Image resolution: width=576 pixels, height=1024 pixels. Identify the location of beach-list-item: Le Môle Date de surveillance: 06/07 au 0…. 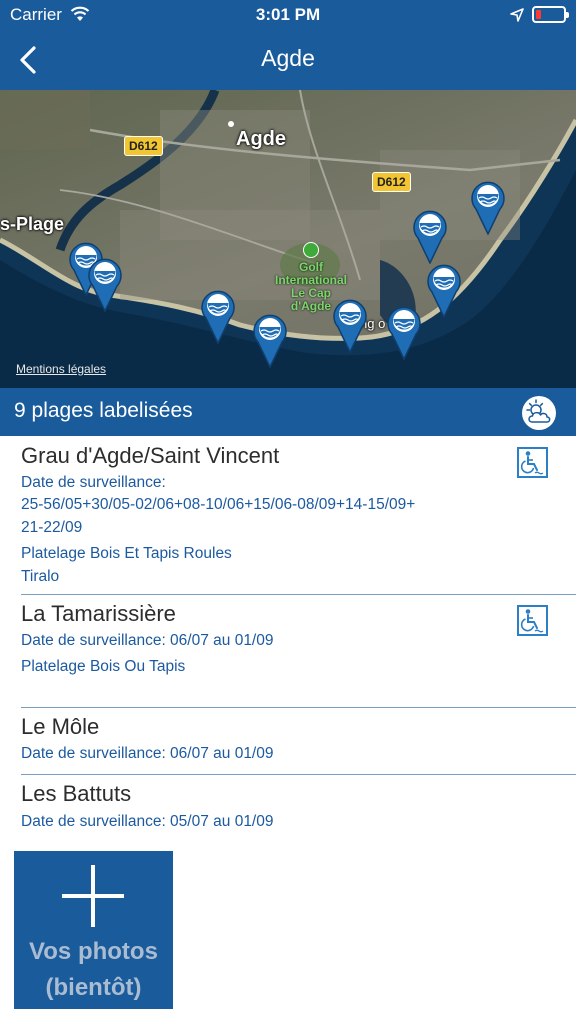
(288, 741).